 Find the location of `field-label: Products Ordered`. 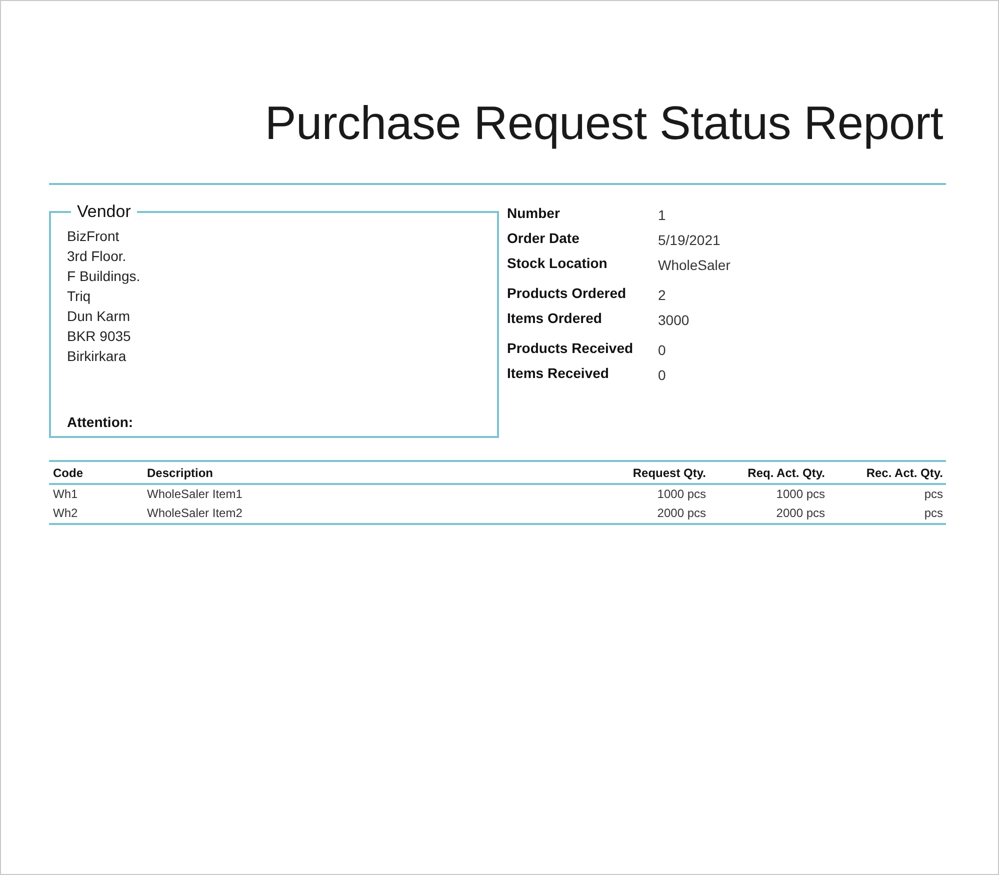

field-label: Products Ordered is located at coordinates (567, 293).